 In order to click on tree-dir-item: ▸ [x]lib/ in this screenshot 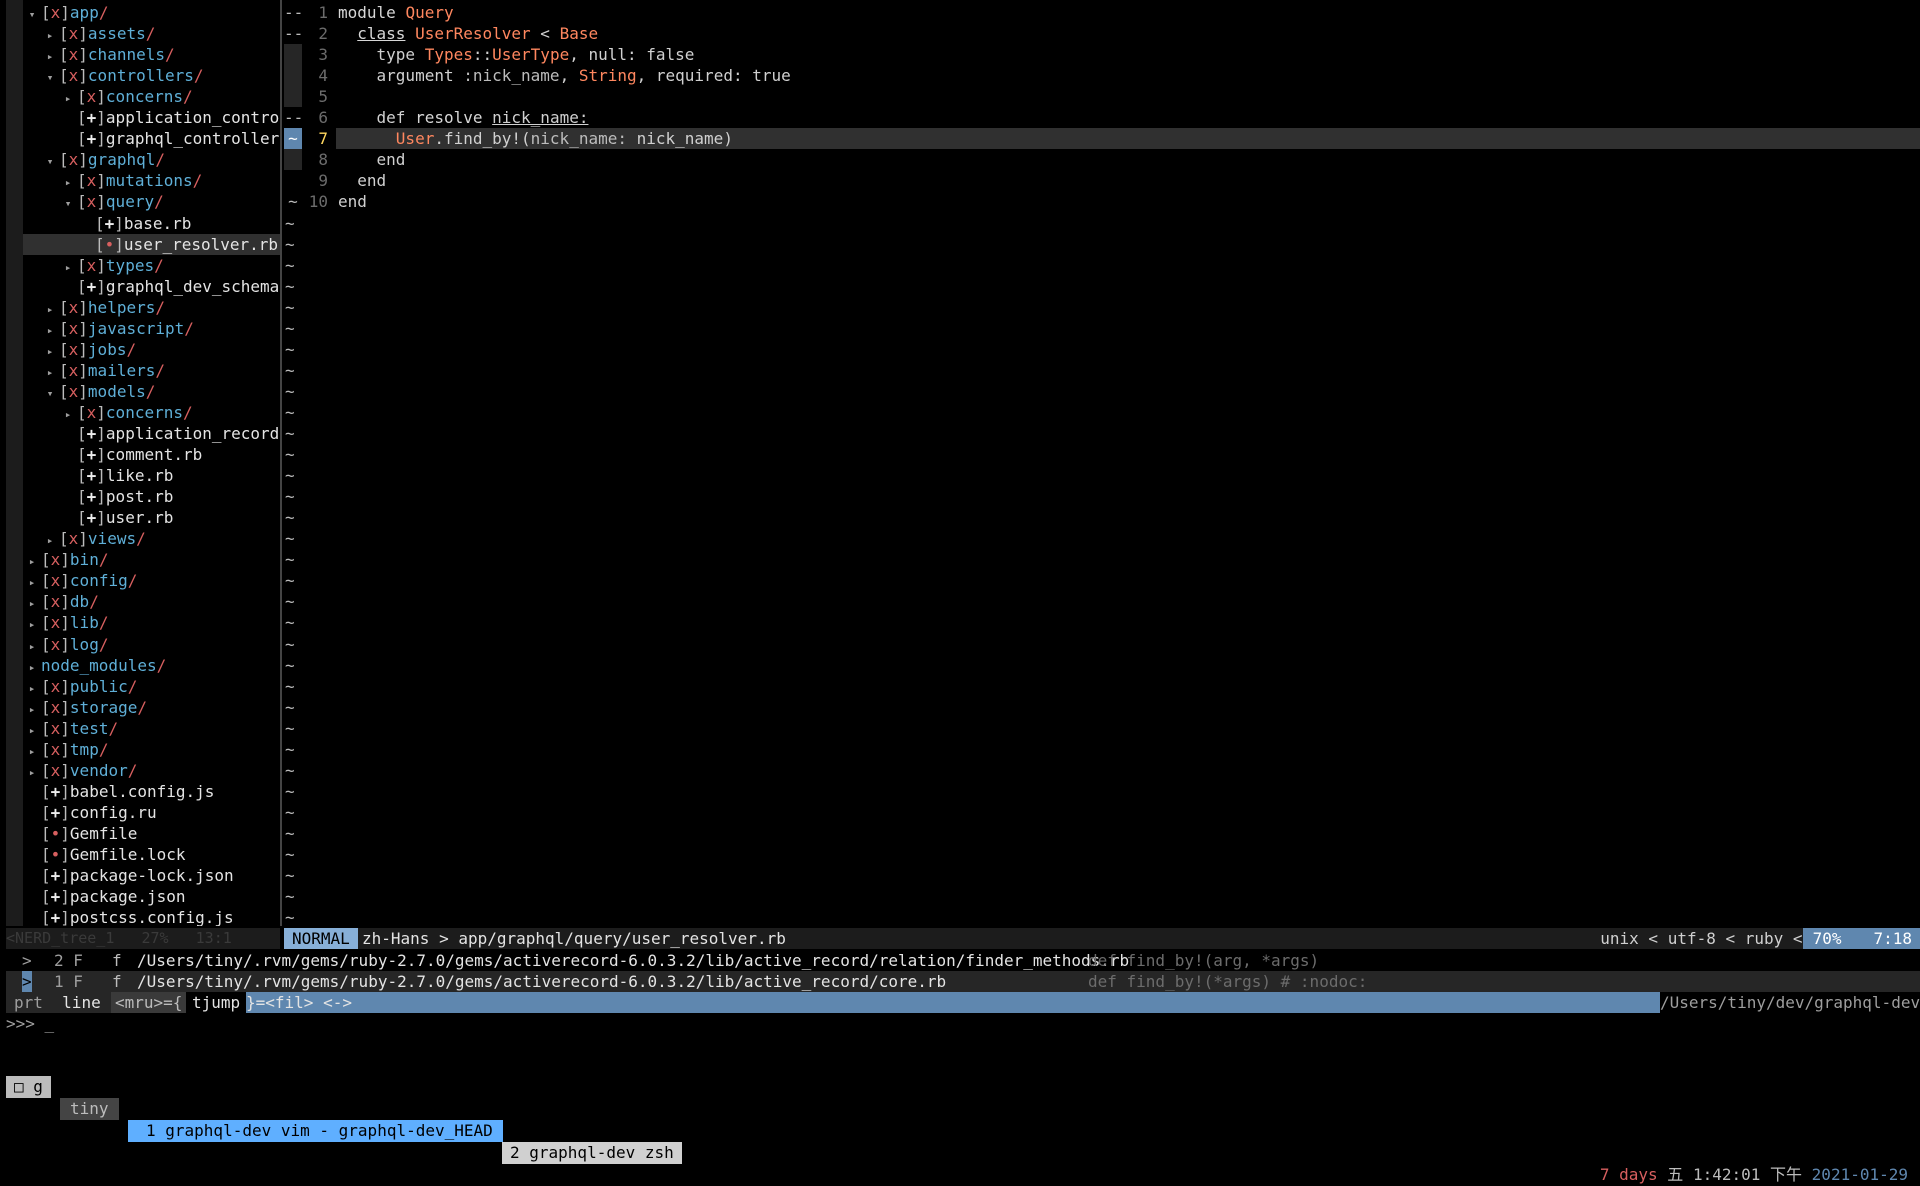, I will do `click(66, 623)`.